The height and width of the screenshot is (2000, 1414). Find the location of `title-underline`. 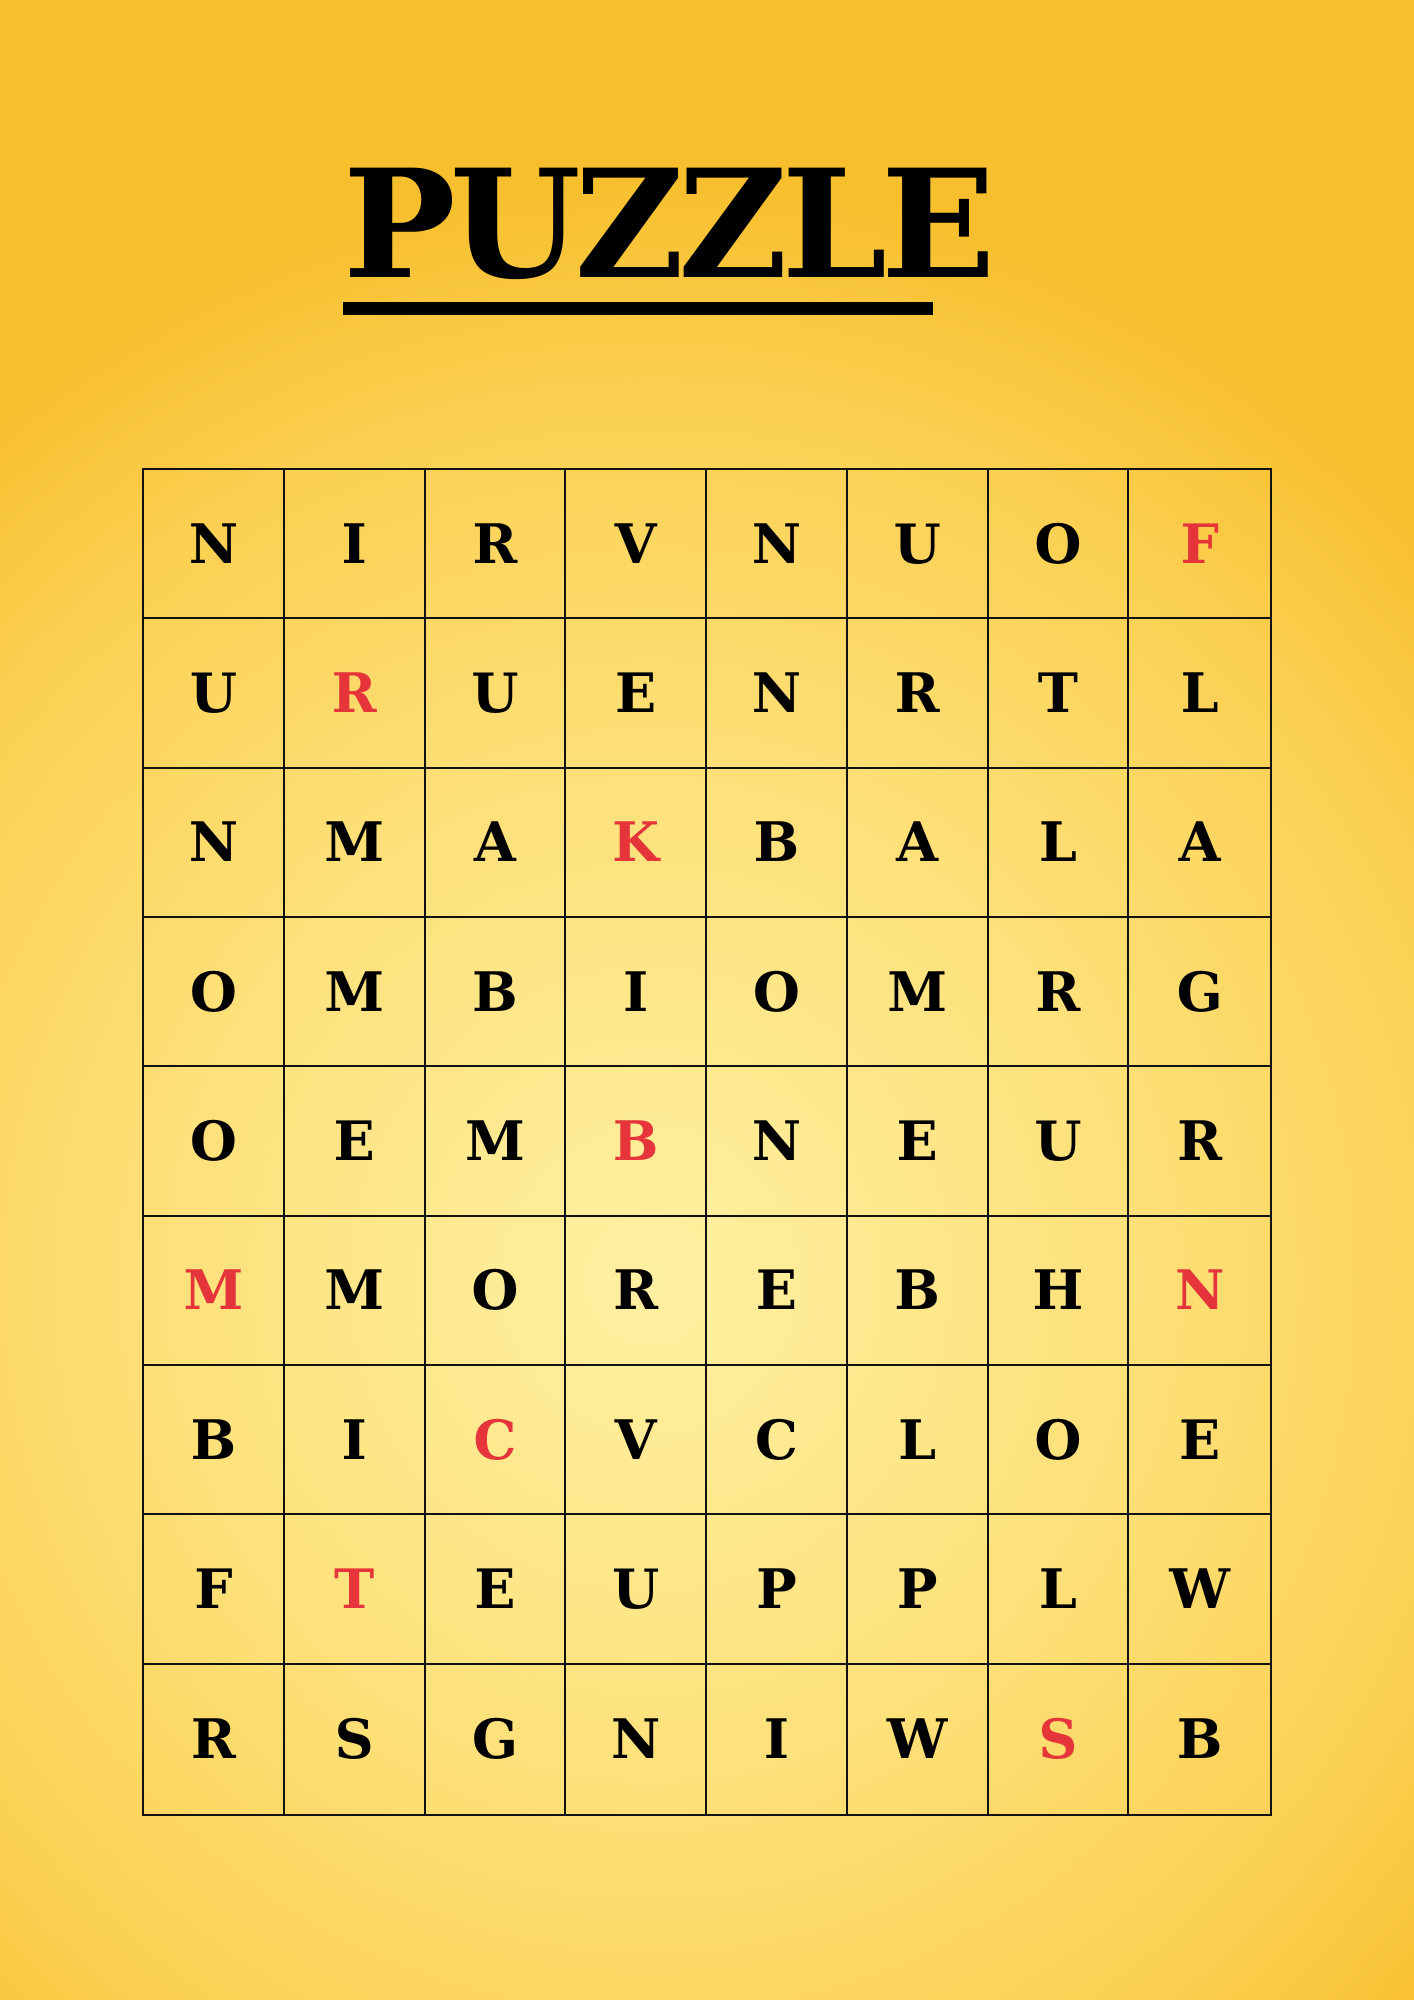

title-underline is located at coordinates (638, 308).